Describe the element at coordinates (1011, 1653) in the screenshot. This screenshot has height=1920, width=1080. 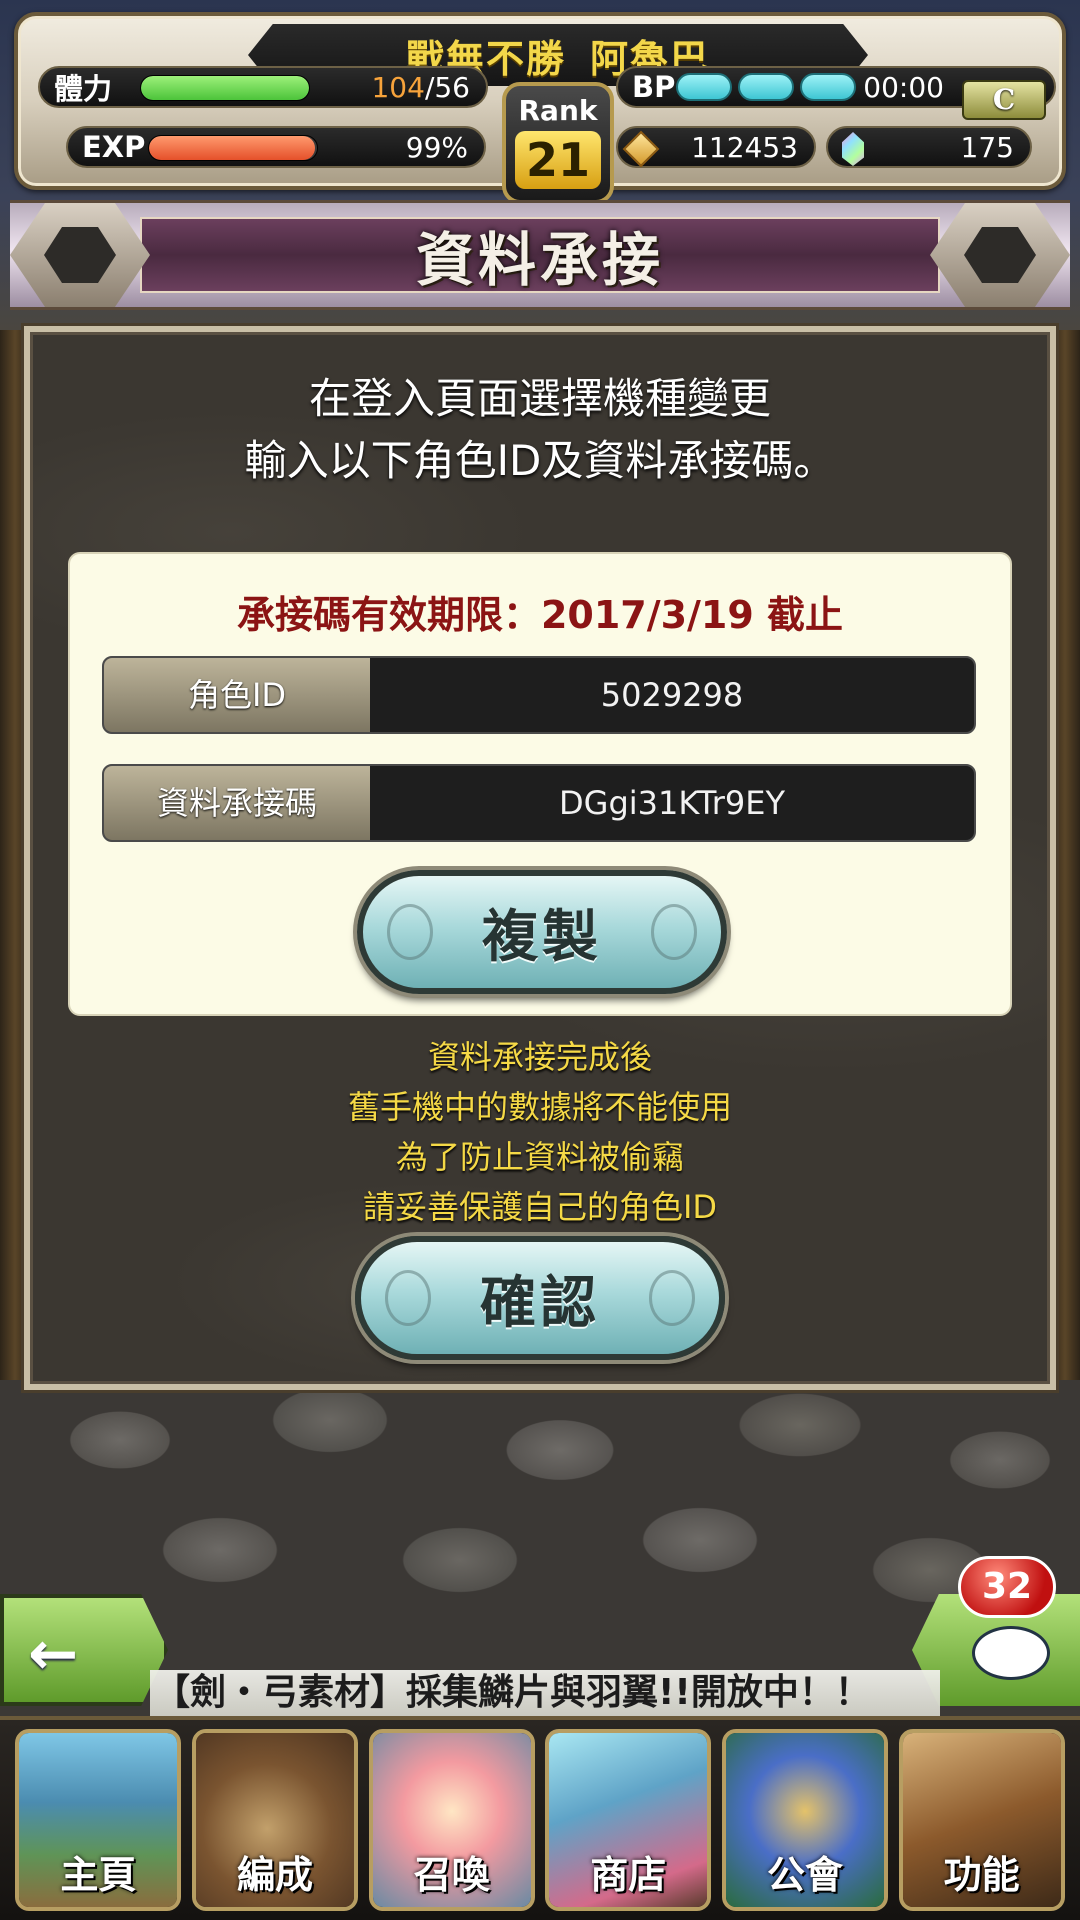
I see `speech-bubble-icon` at that location.